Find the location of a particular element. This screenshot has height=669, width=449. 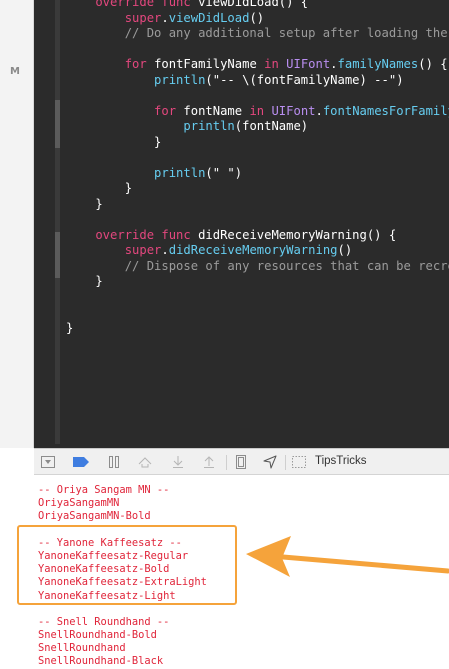

console-line: OriyaSangamMN is located at coordinates (79, 503).